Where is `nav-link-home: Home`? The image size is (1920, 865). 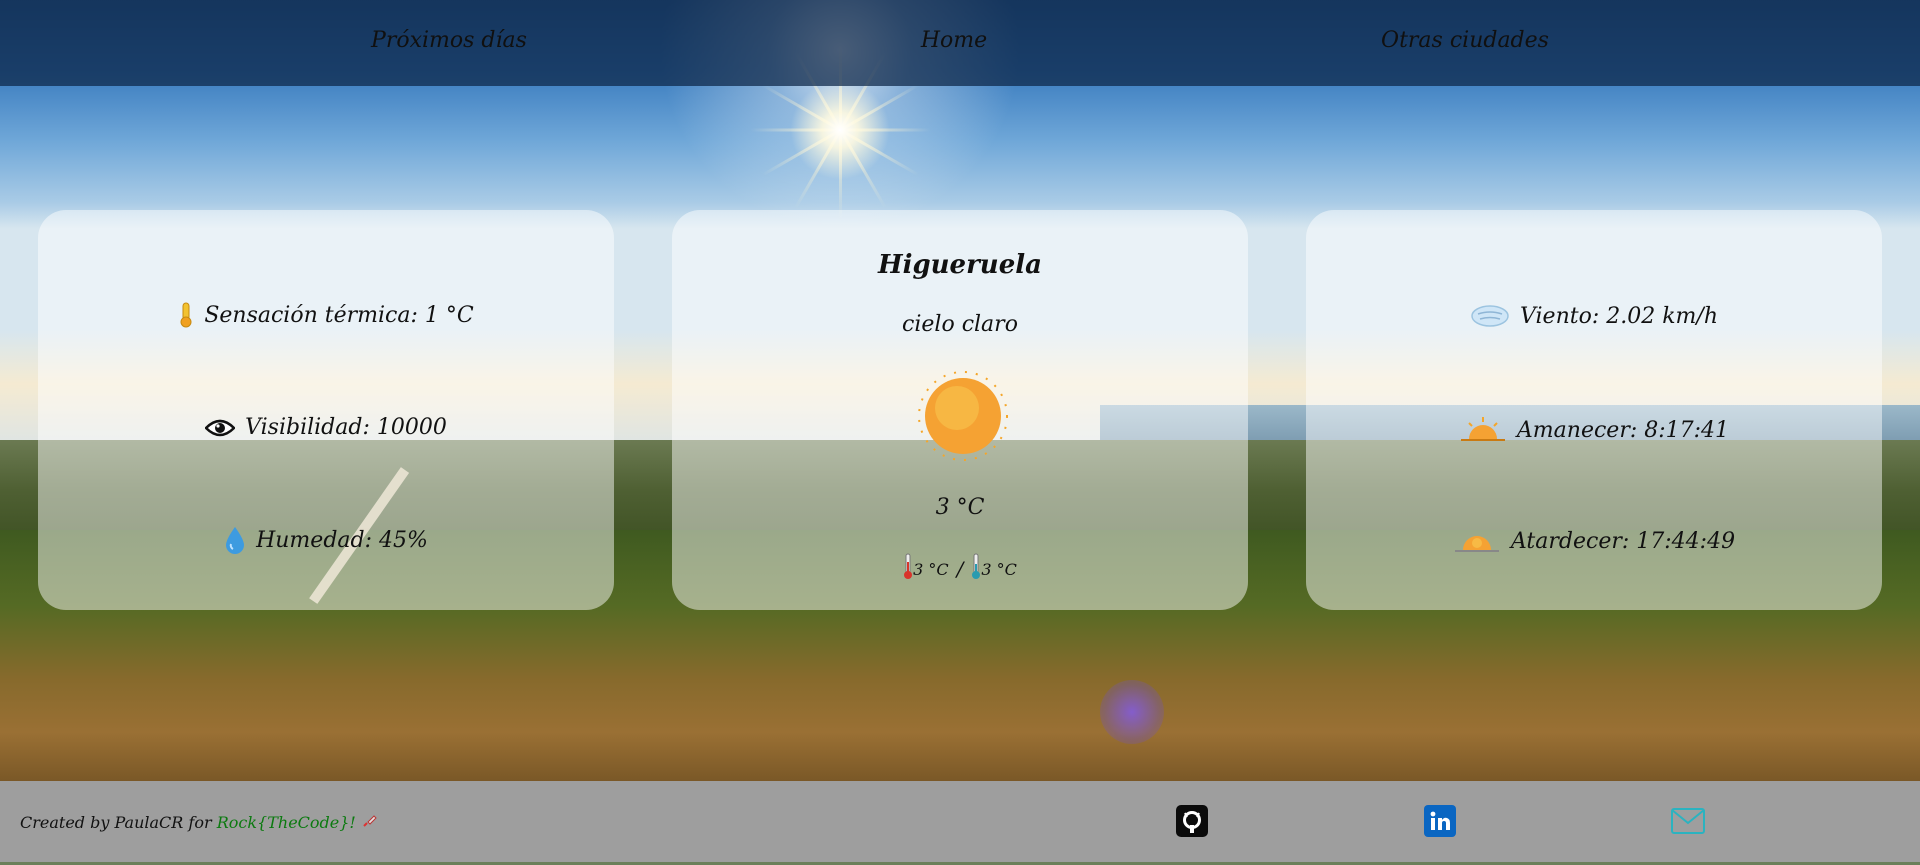
nav-link-home: Home is located at coordinates (954, 43).